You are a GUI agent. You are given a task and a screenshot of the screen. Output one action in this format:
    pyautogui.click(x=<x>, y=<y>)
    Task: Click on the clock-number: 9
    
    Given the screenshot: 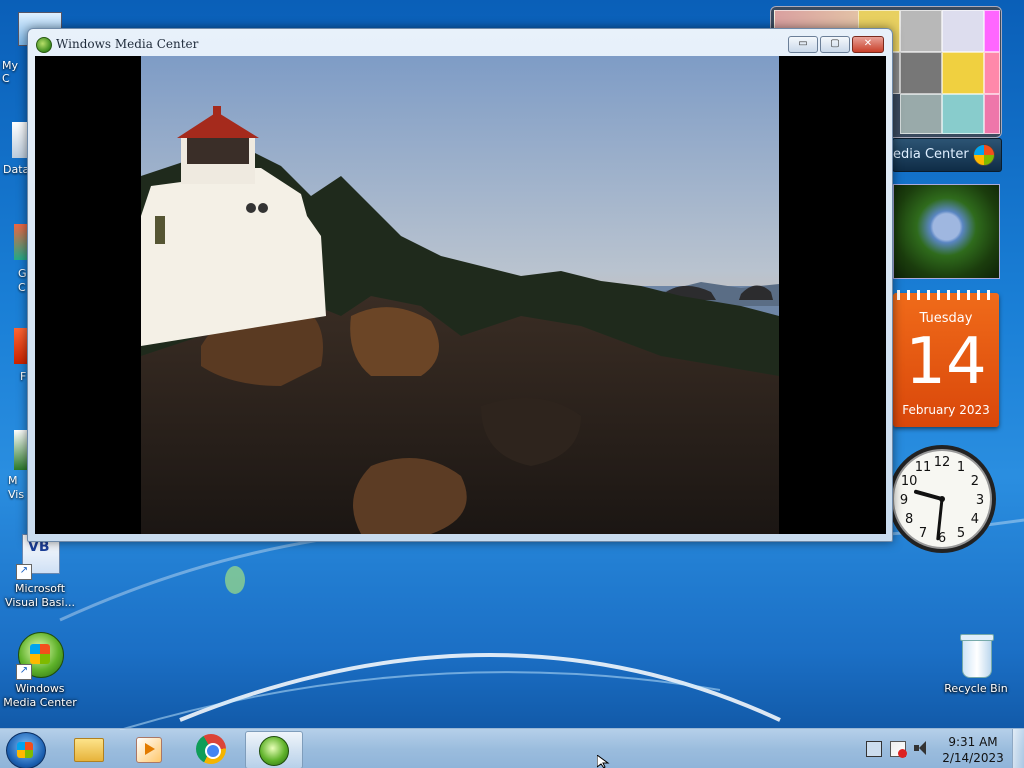 What is the action you would take?
    pyautogui.click(x=904, y=500)
    